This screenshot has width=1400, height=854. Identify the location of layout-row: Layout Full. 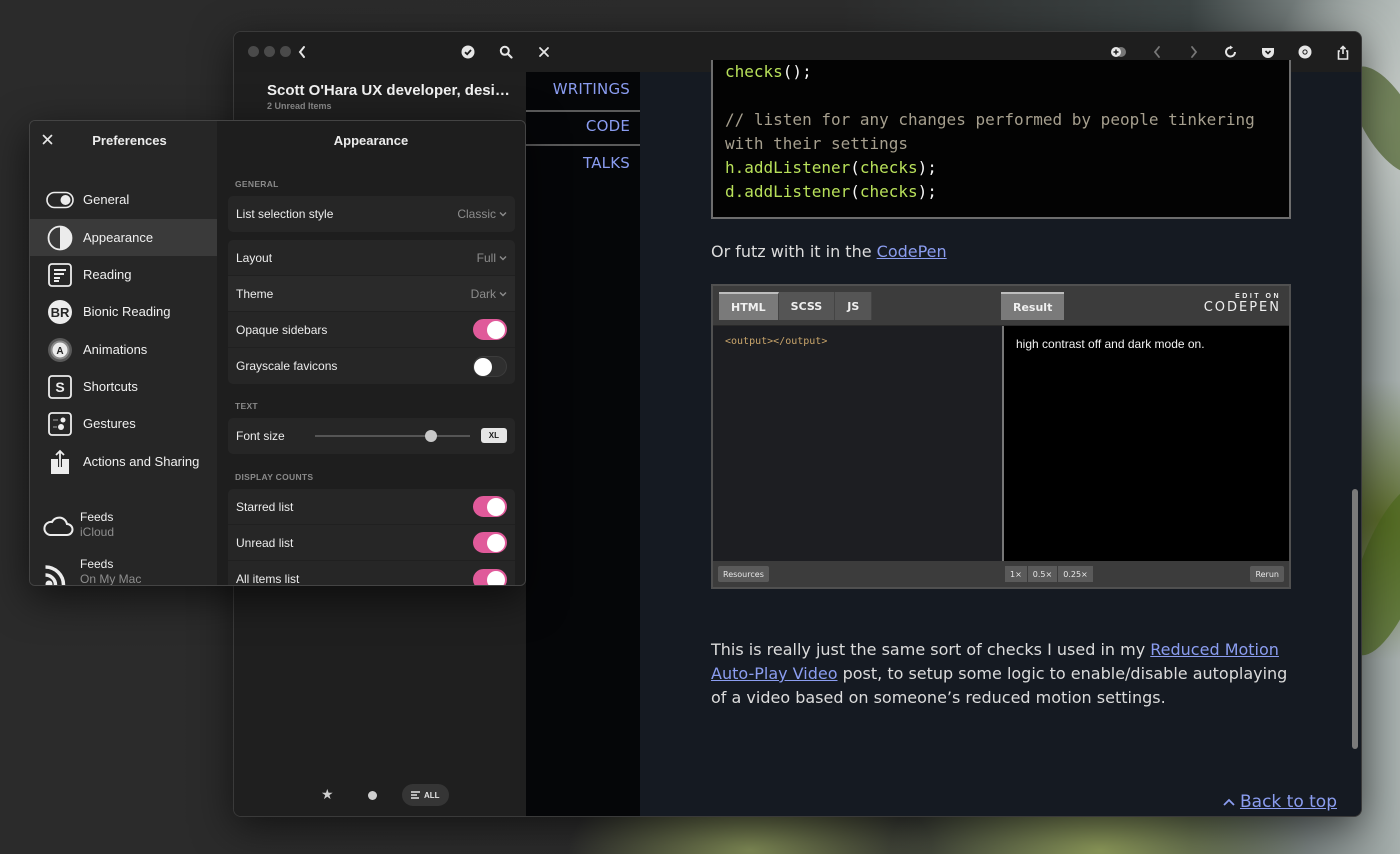
(371, 258).